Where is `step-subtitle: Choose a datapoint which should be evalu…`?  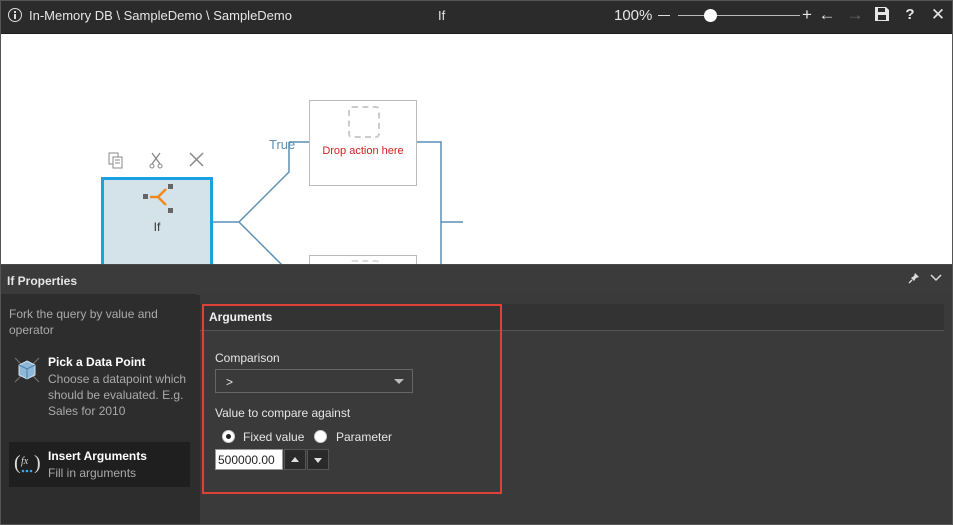 step-subtitle: Choose a datapoint which should be evalu… is located at coordinates (117, 395).